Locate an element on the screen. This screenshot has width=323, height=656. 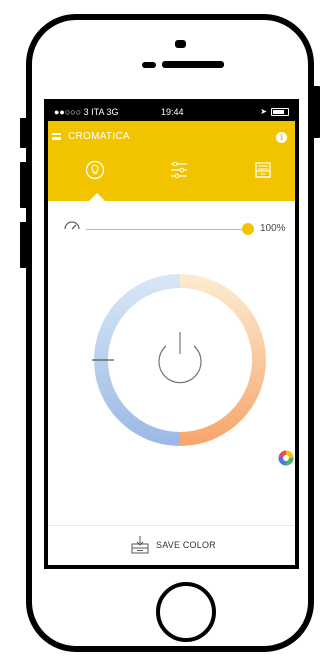
bulb-icon is located at coordinates (95, 170).